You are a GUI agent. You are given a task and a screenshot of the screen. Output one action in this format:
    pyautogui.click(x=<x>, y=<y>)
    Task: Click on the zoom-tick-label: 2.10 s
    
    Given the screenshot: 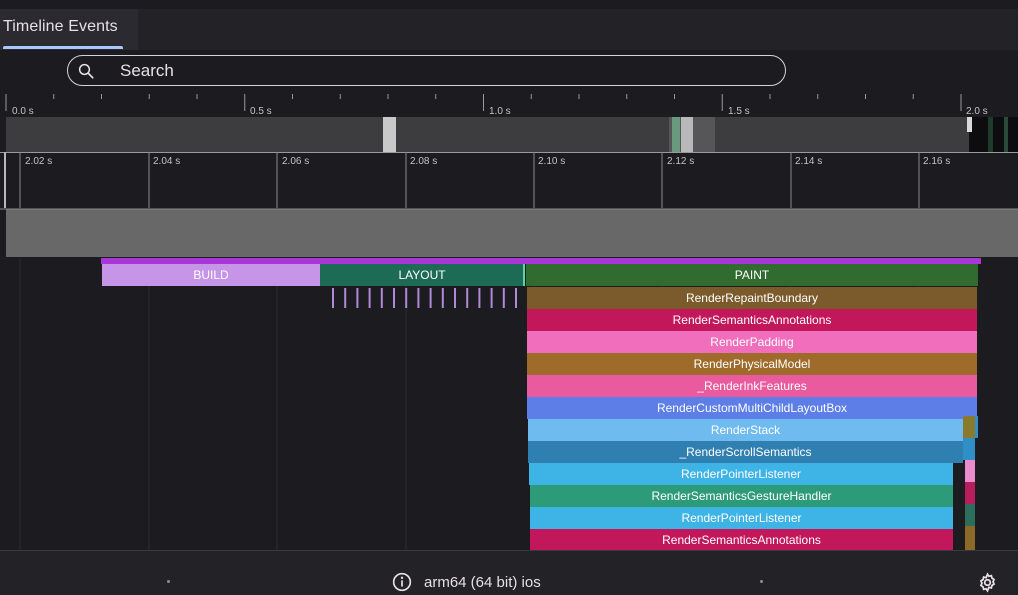 What is the action you would take?
    pyautogui.click(x=551, y=161)
    